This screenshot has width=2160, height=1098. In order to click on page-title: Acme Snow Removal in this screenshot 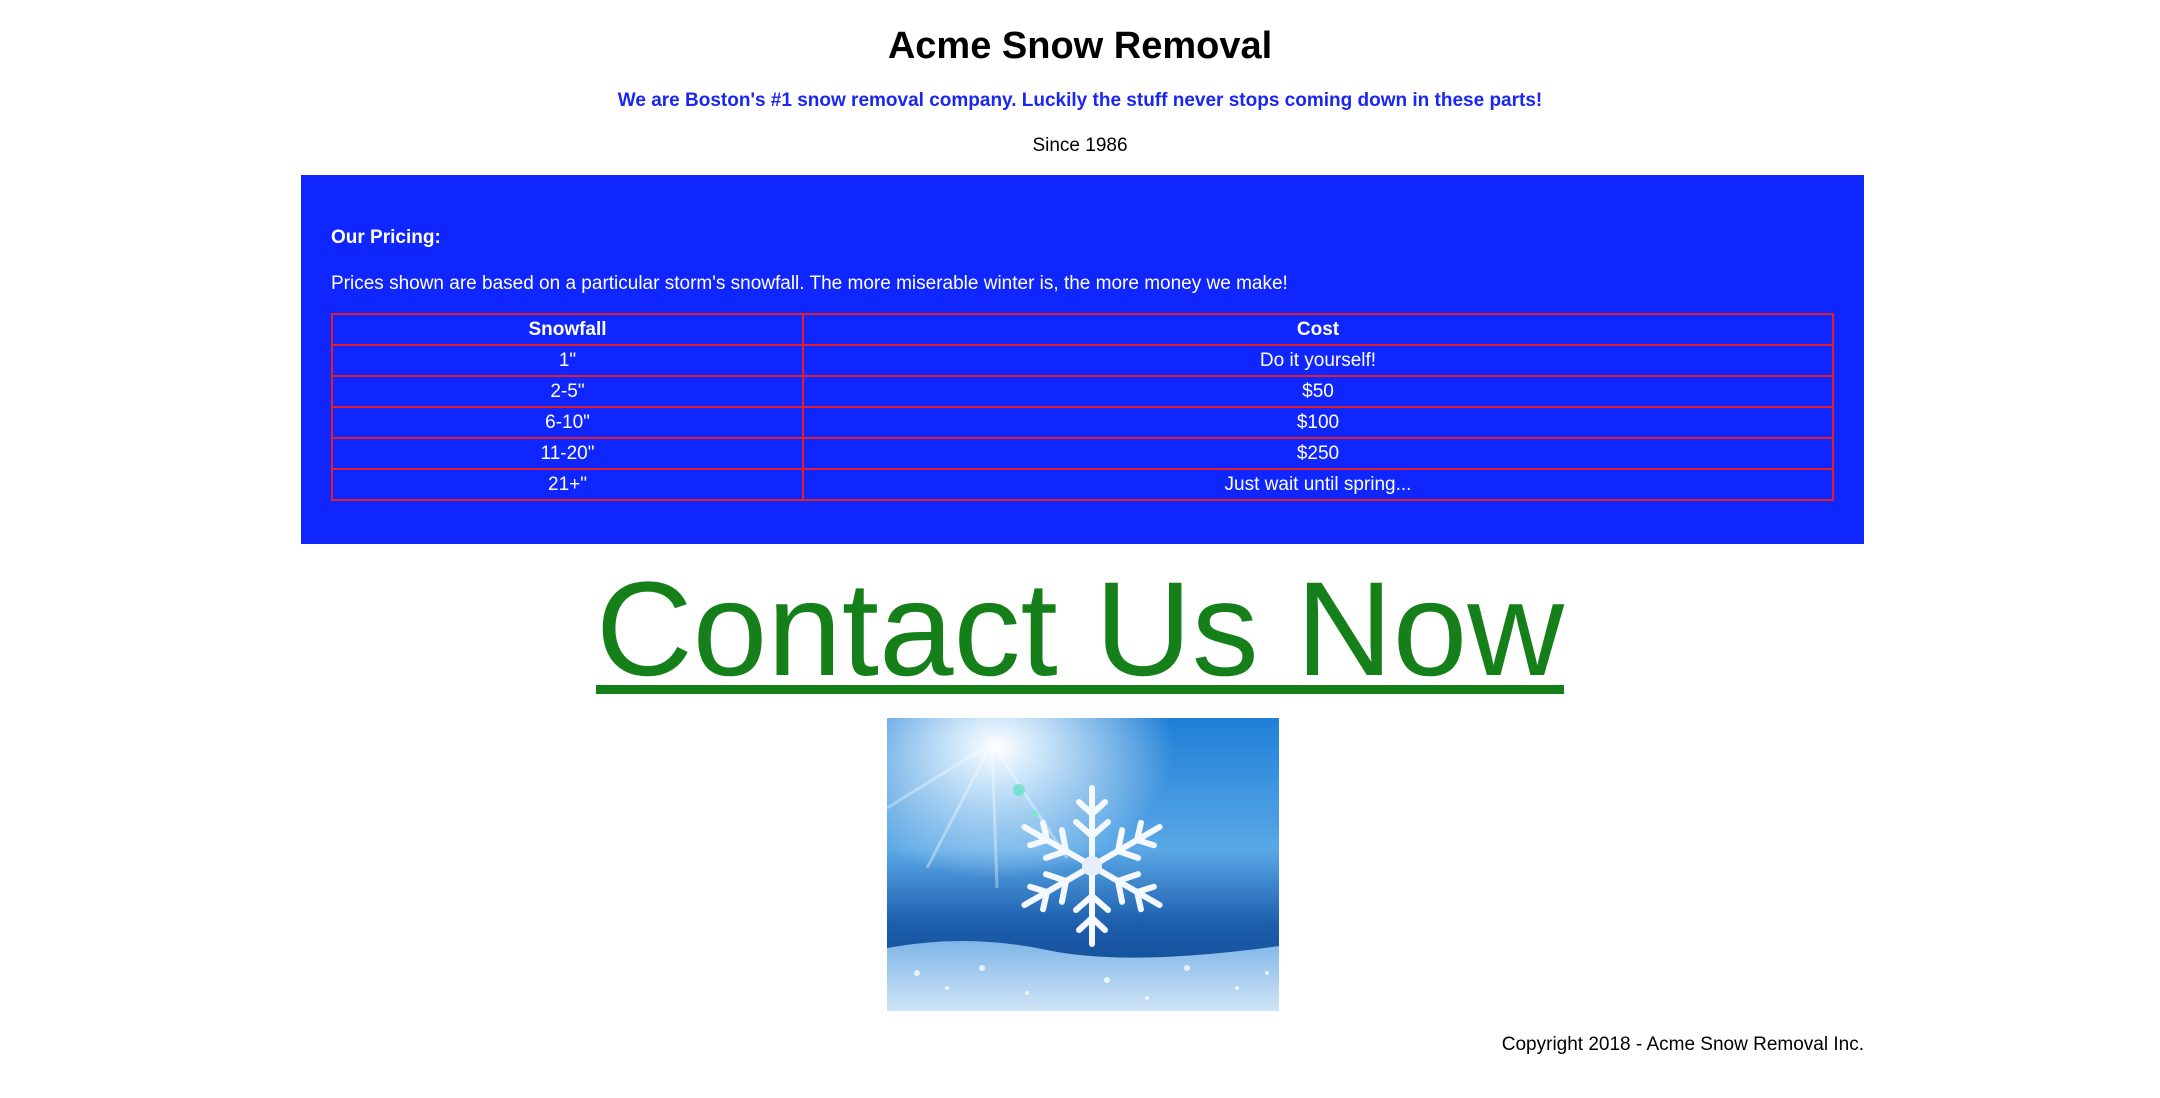, I will do `click(1080, 46)`.